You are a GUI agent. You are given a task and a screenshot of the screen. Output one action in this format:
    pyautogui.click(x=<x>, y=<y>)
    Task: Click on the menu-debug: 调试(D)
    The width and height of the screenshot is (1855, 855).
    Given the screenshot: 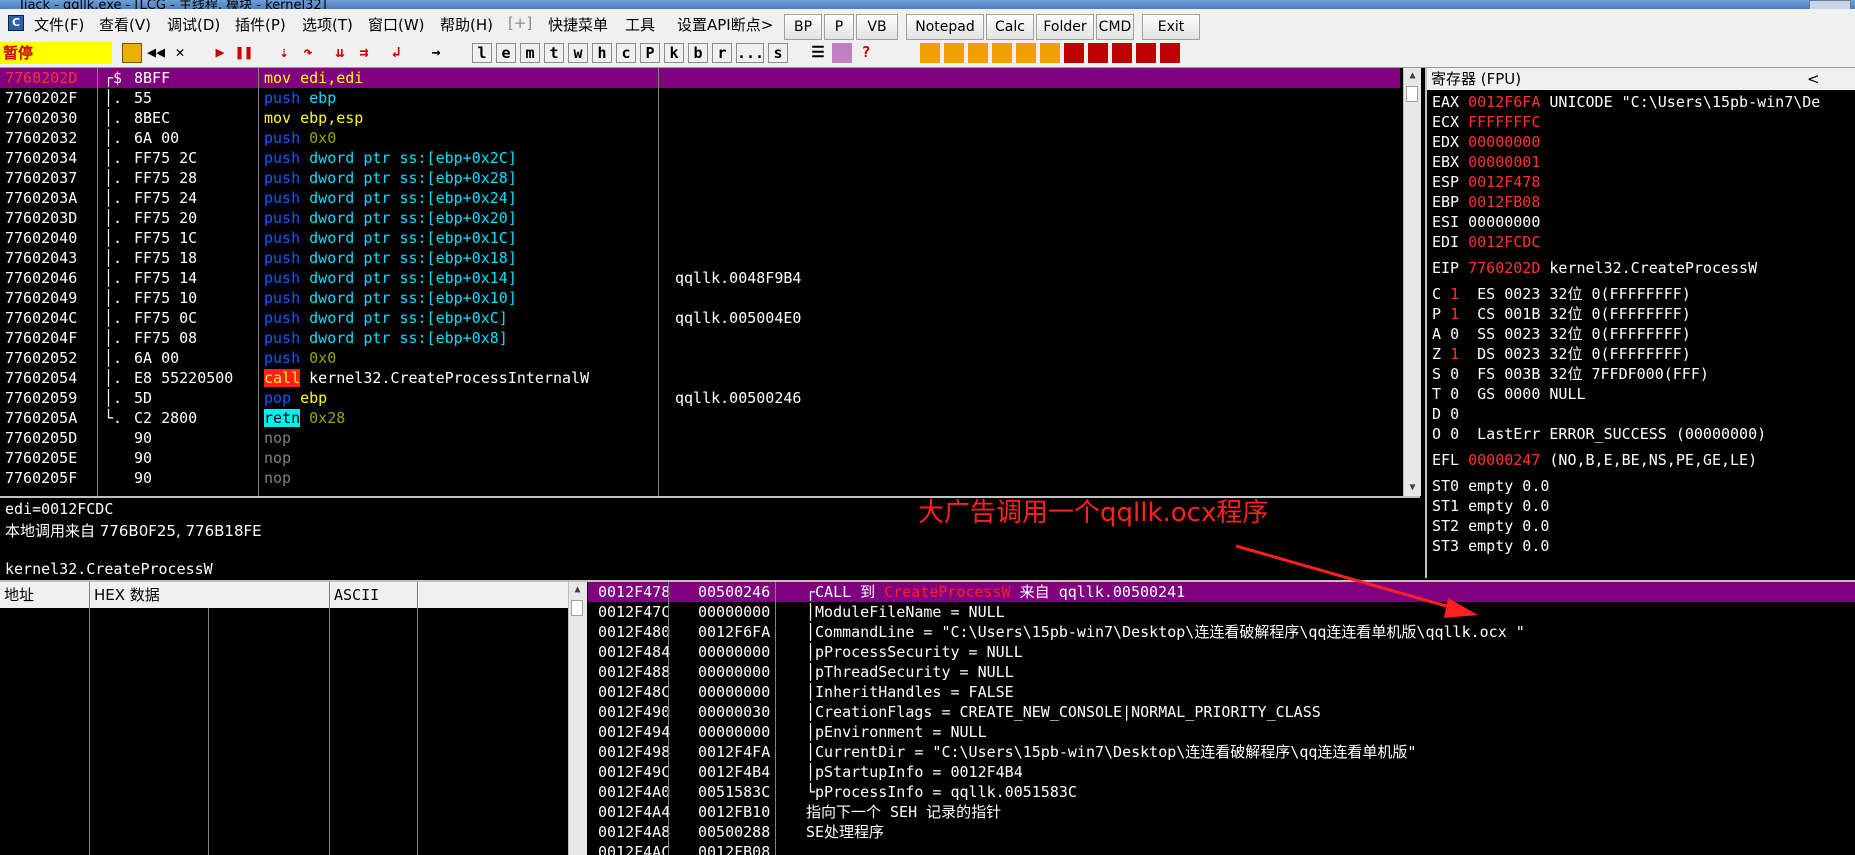 What is the action you would take?
    pyautogui.click(x=193, y=24)
    